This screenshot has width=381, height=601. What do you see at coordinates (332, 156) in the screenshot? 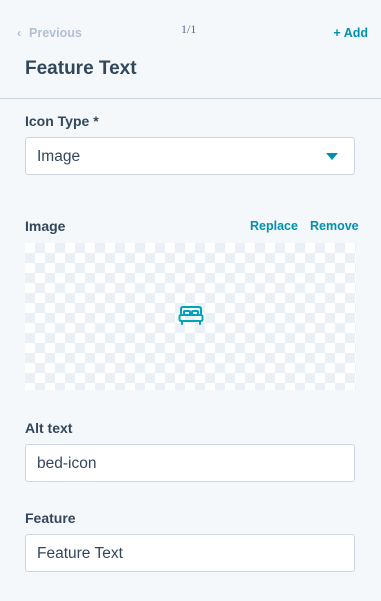
I see `caret-down-icon` at bounding box center [332, 156].